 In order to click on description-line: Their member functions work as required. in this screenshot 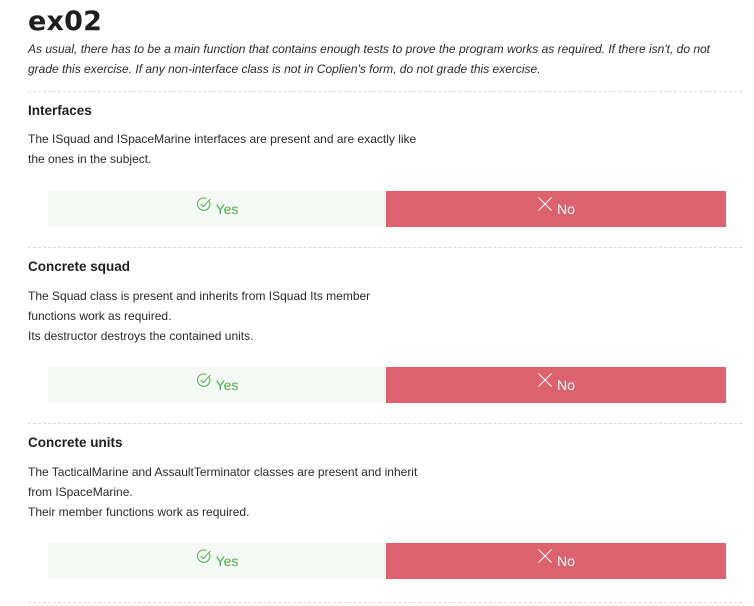, I will do `click(139, 512)`.